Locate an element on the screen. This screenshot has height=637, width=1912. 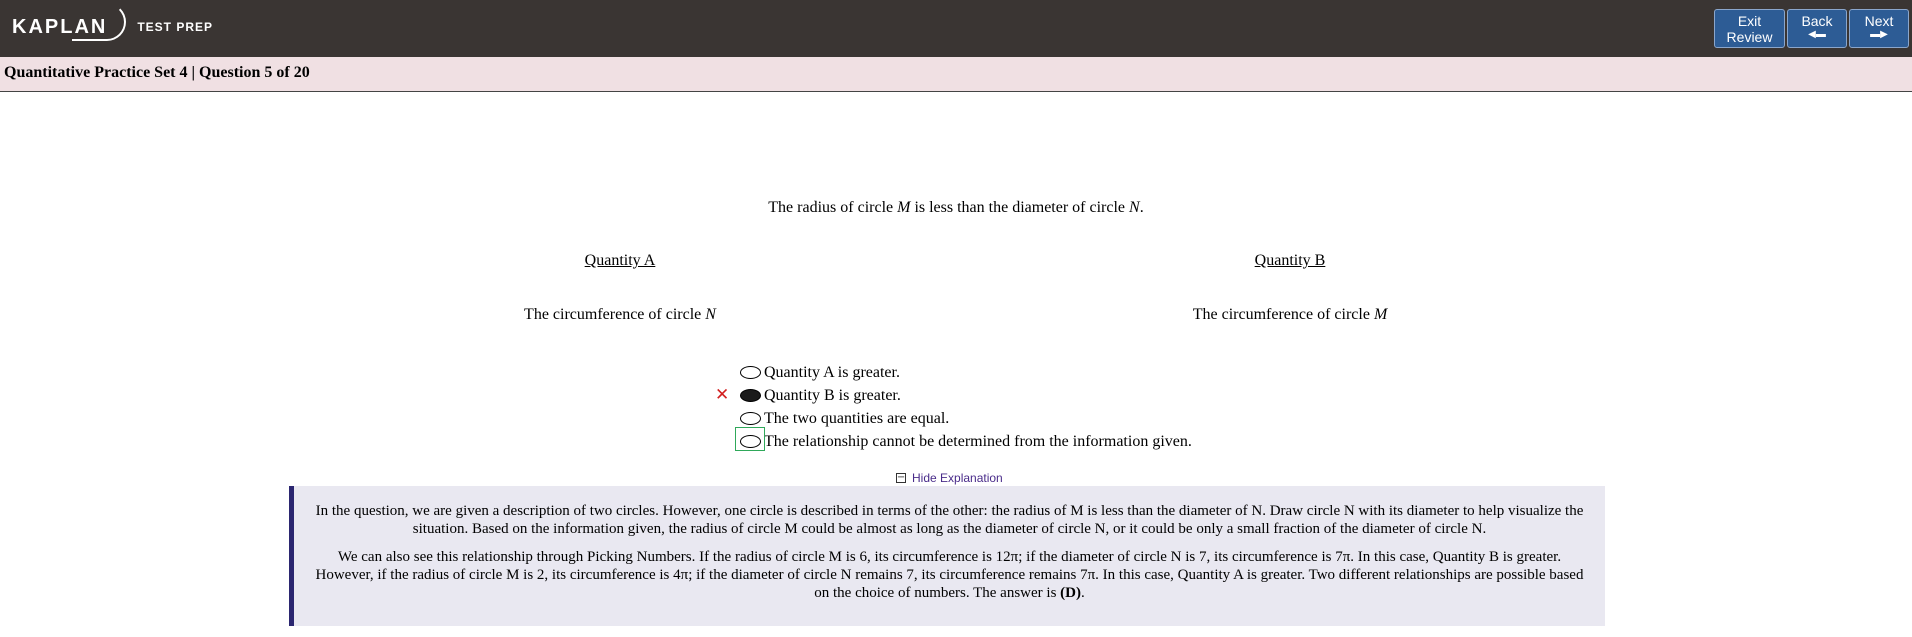
exit-review-button: Exit Review is located at coordinates (1749, 28).